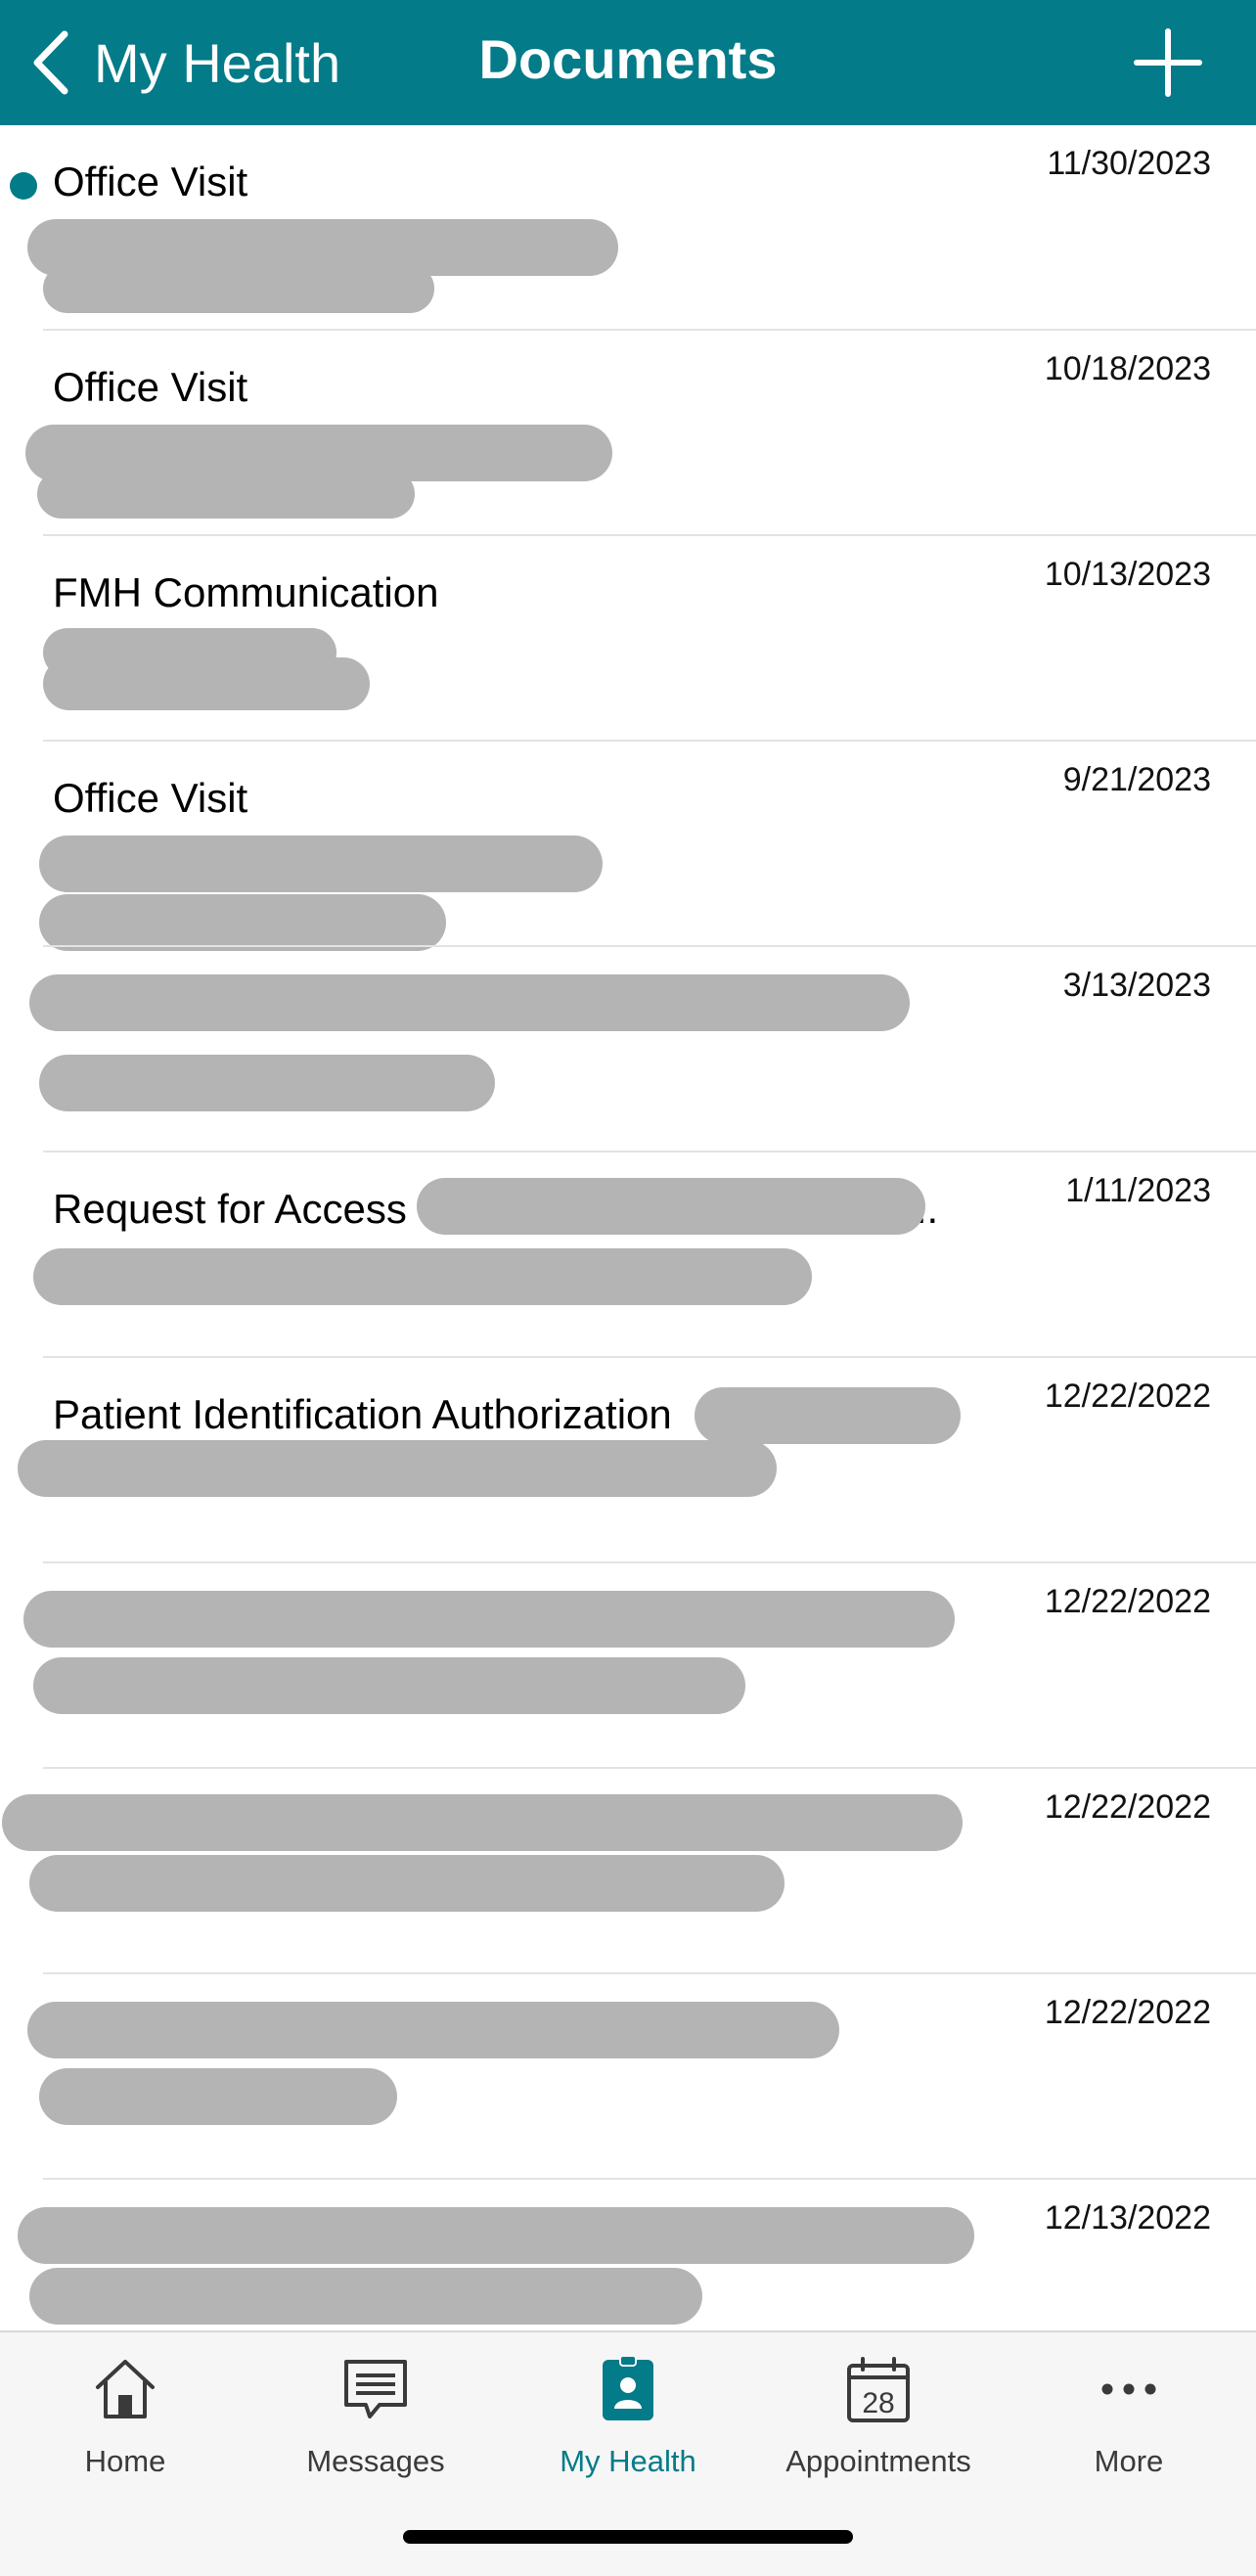 The height and width of the screenshot is (2576, 1256). What do you see at coordinates (628, 62) in the screenshot?
I see `nav-header: My Health Documents` at bounding box center [628, 62].